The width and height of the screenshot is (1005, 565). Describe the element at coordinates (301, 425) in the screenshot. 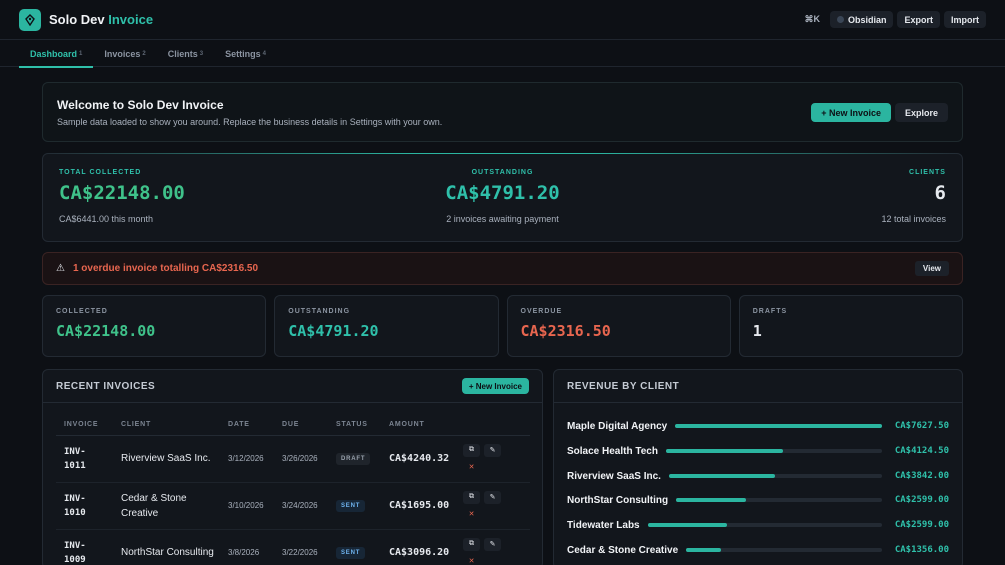

I see `column-header: DUE` at that location.